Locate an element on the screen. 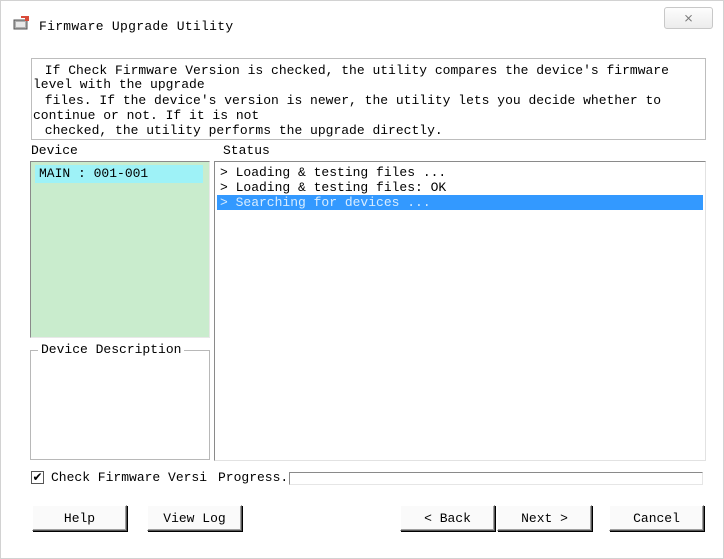 The image size is (724, 559). checkmark-icon: ✔ is located at coordinates (37, 477).